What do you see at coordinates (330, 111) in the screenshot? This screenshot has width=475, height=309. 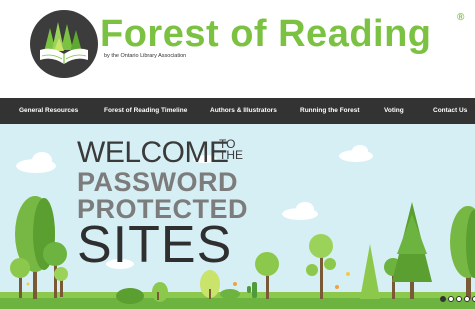 I see `nav-item-running-the-forest: Running the Forest` at bounding box center [330, 111].